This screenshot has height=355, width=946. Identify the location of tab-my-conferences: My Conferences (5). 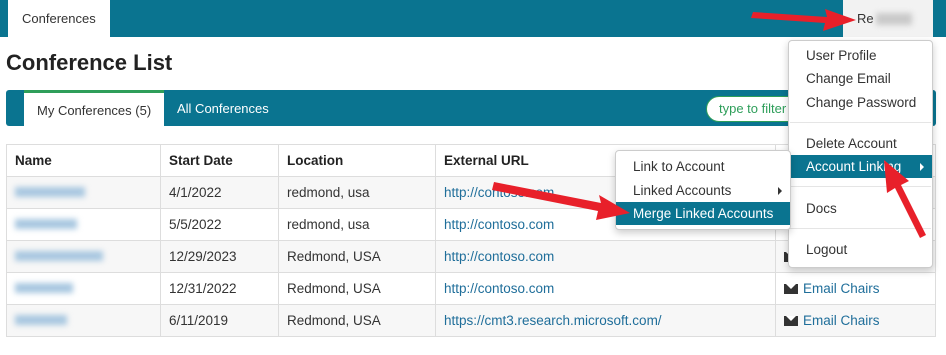
(94, 108).